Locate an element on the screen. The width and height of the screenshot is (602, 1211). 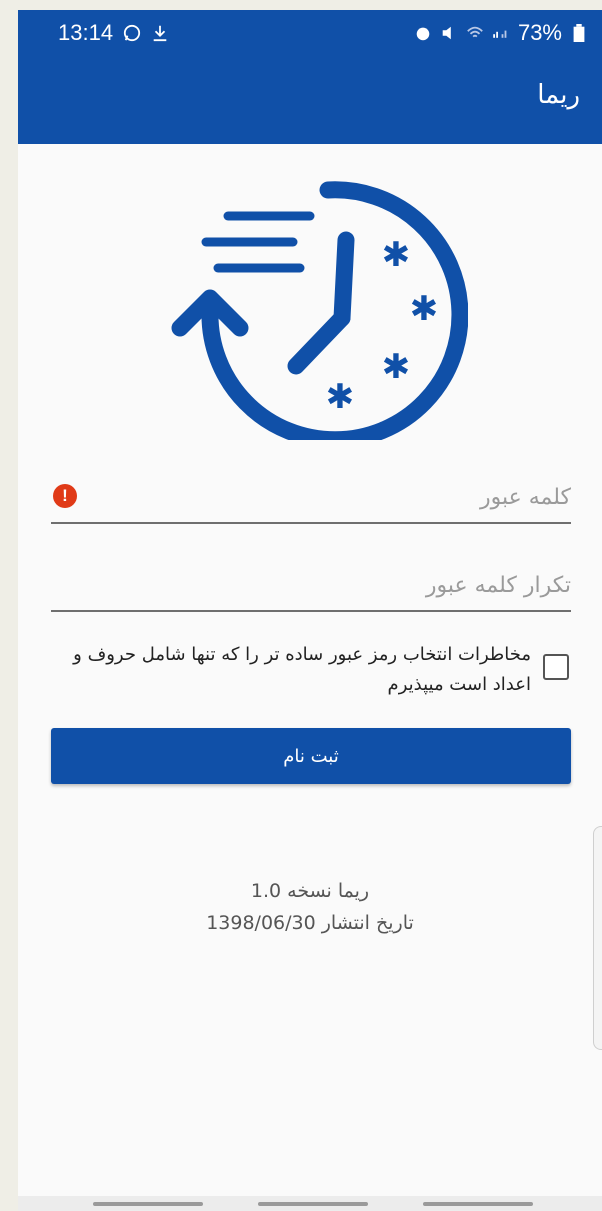
error-icon: ! is located at coordinates (65, 496).